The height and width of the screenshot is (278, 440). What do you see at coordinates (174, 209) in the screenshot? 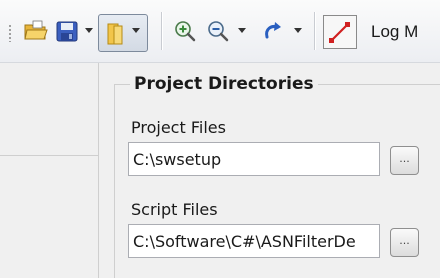
I see `script-files-label: Script Files` at bounding box center [174, 209].